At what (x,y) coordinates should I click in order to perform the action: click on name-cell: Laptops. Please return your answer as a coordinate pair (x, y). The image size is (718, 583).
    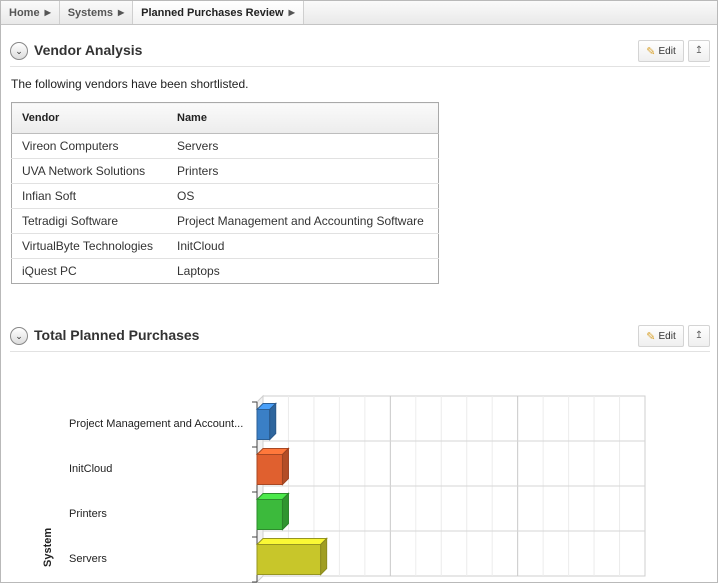
    Looking at the image, I should click on (303, 271).